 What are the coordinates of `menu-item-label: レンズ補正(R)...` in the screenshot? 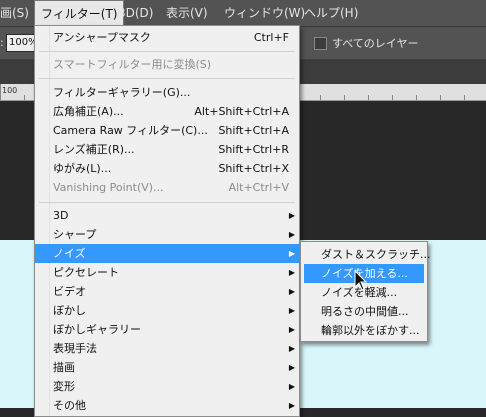 It's located at (94, 149).